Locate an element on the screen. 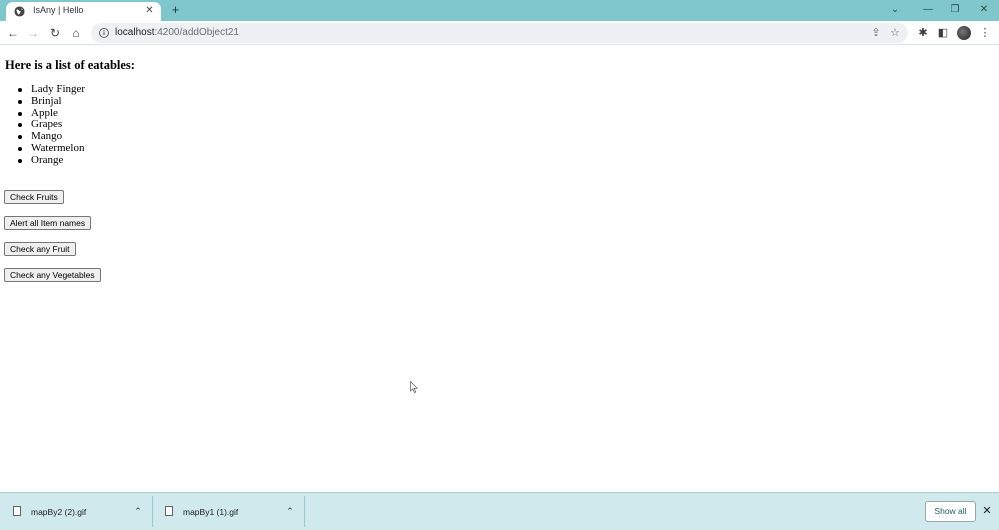 This screenshot has height=530, width=999. url-host: localhost is located at coordinates (135, 32).